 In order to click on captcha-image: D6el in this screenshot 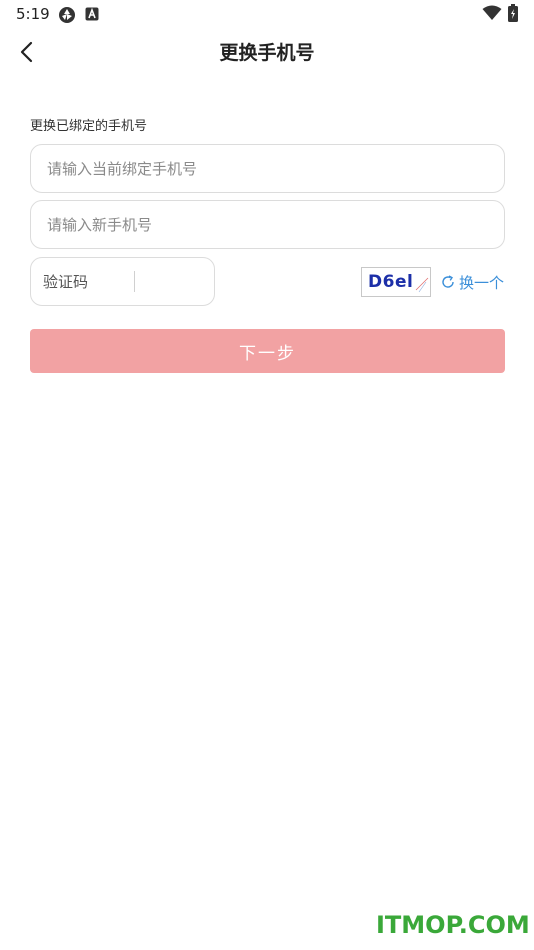, I will do `click(396, 282)`.